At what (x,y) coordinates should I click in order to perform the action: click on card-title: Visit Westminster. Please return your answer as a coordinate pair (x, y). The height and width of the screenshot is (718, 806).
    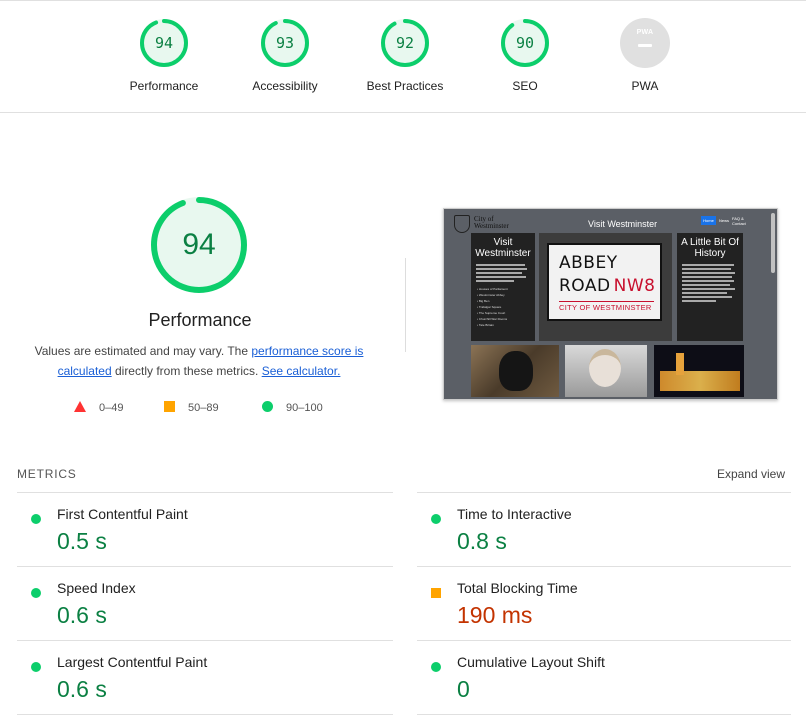
    Looking at the image, I should click on (503, 248).